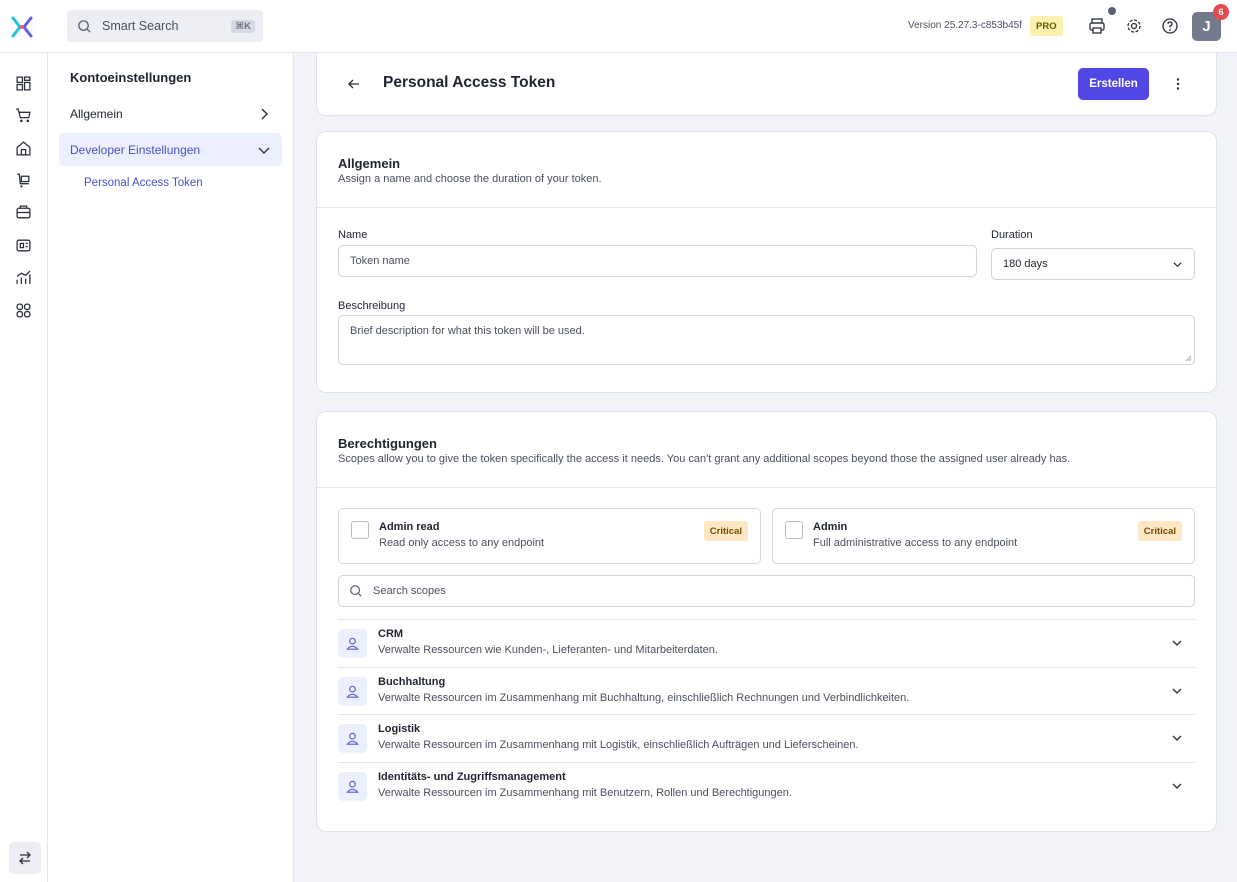 Image resolution: width=1237 pixels, height=882 pixels. What do you see at coordinates (399, 729) in the screenshot?
I see `scope-group-name: Logistik` at bounding box center [399, 729].